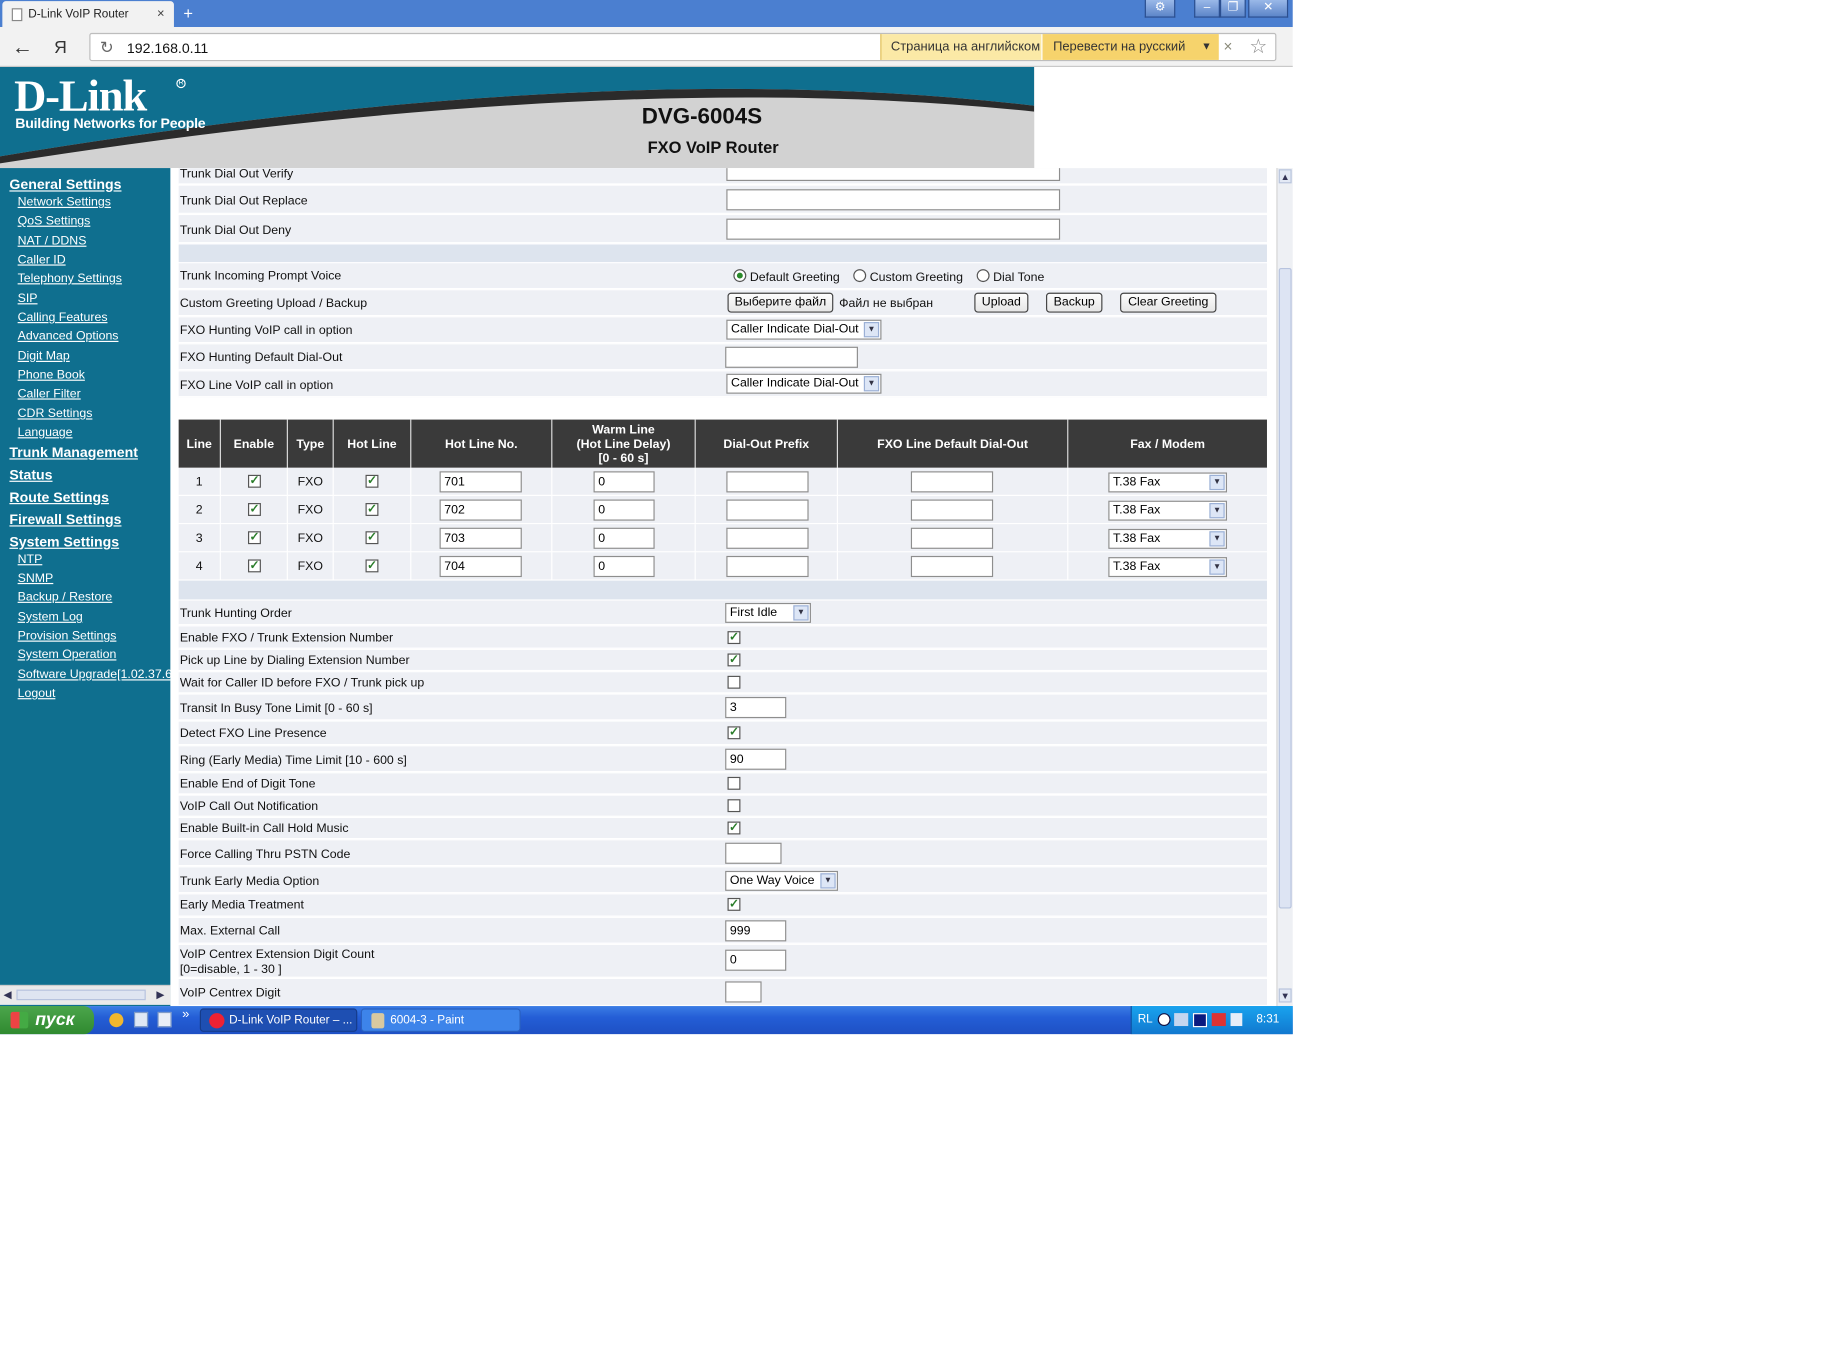 This screenshot has height=1368, width=1824. What do you see at coordinates (22, 46) in the screenshot?
I see `back-arrow-icon: ←` at bounding box center [22, 46].